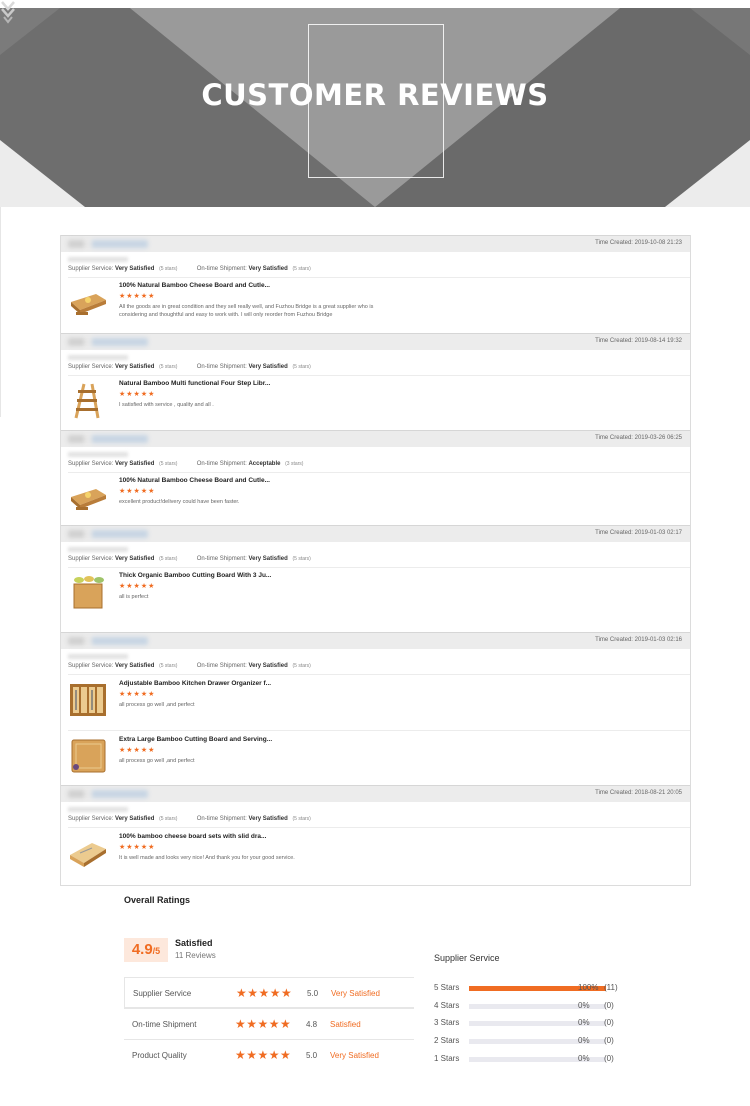  I want to click on chevron-down-icon, so click(8, 12).